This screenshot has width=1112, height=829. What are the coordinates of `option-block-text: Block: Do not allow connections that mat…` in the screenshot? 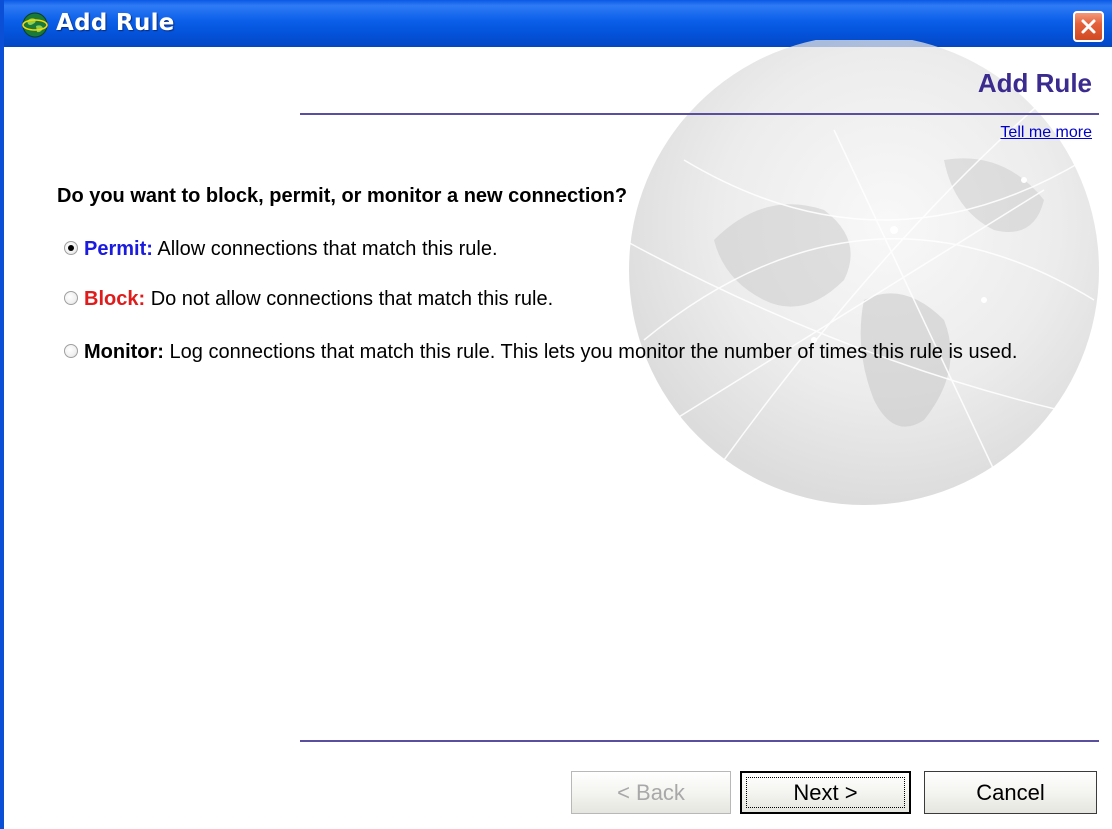 It's located at (318, 299).